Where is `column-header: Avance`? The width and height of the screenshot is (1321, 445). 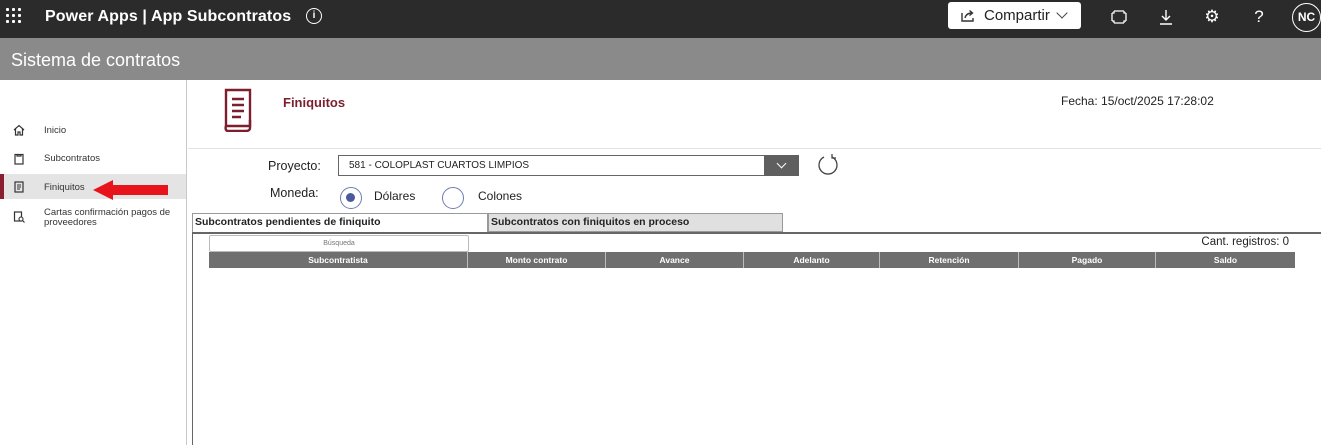 column-header: Avance is located at coordinates (675, 260).